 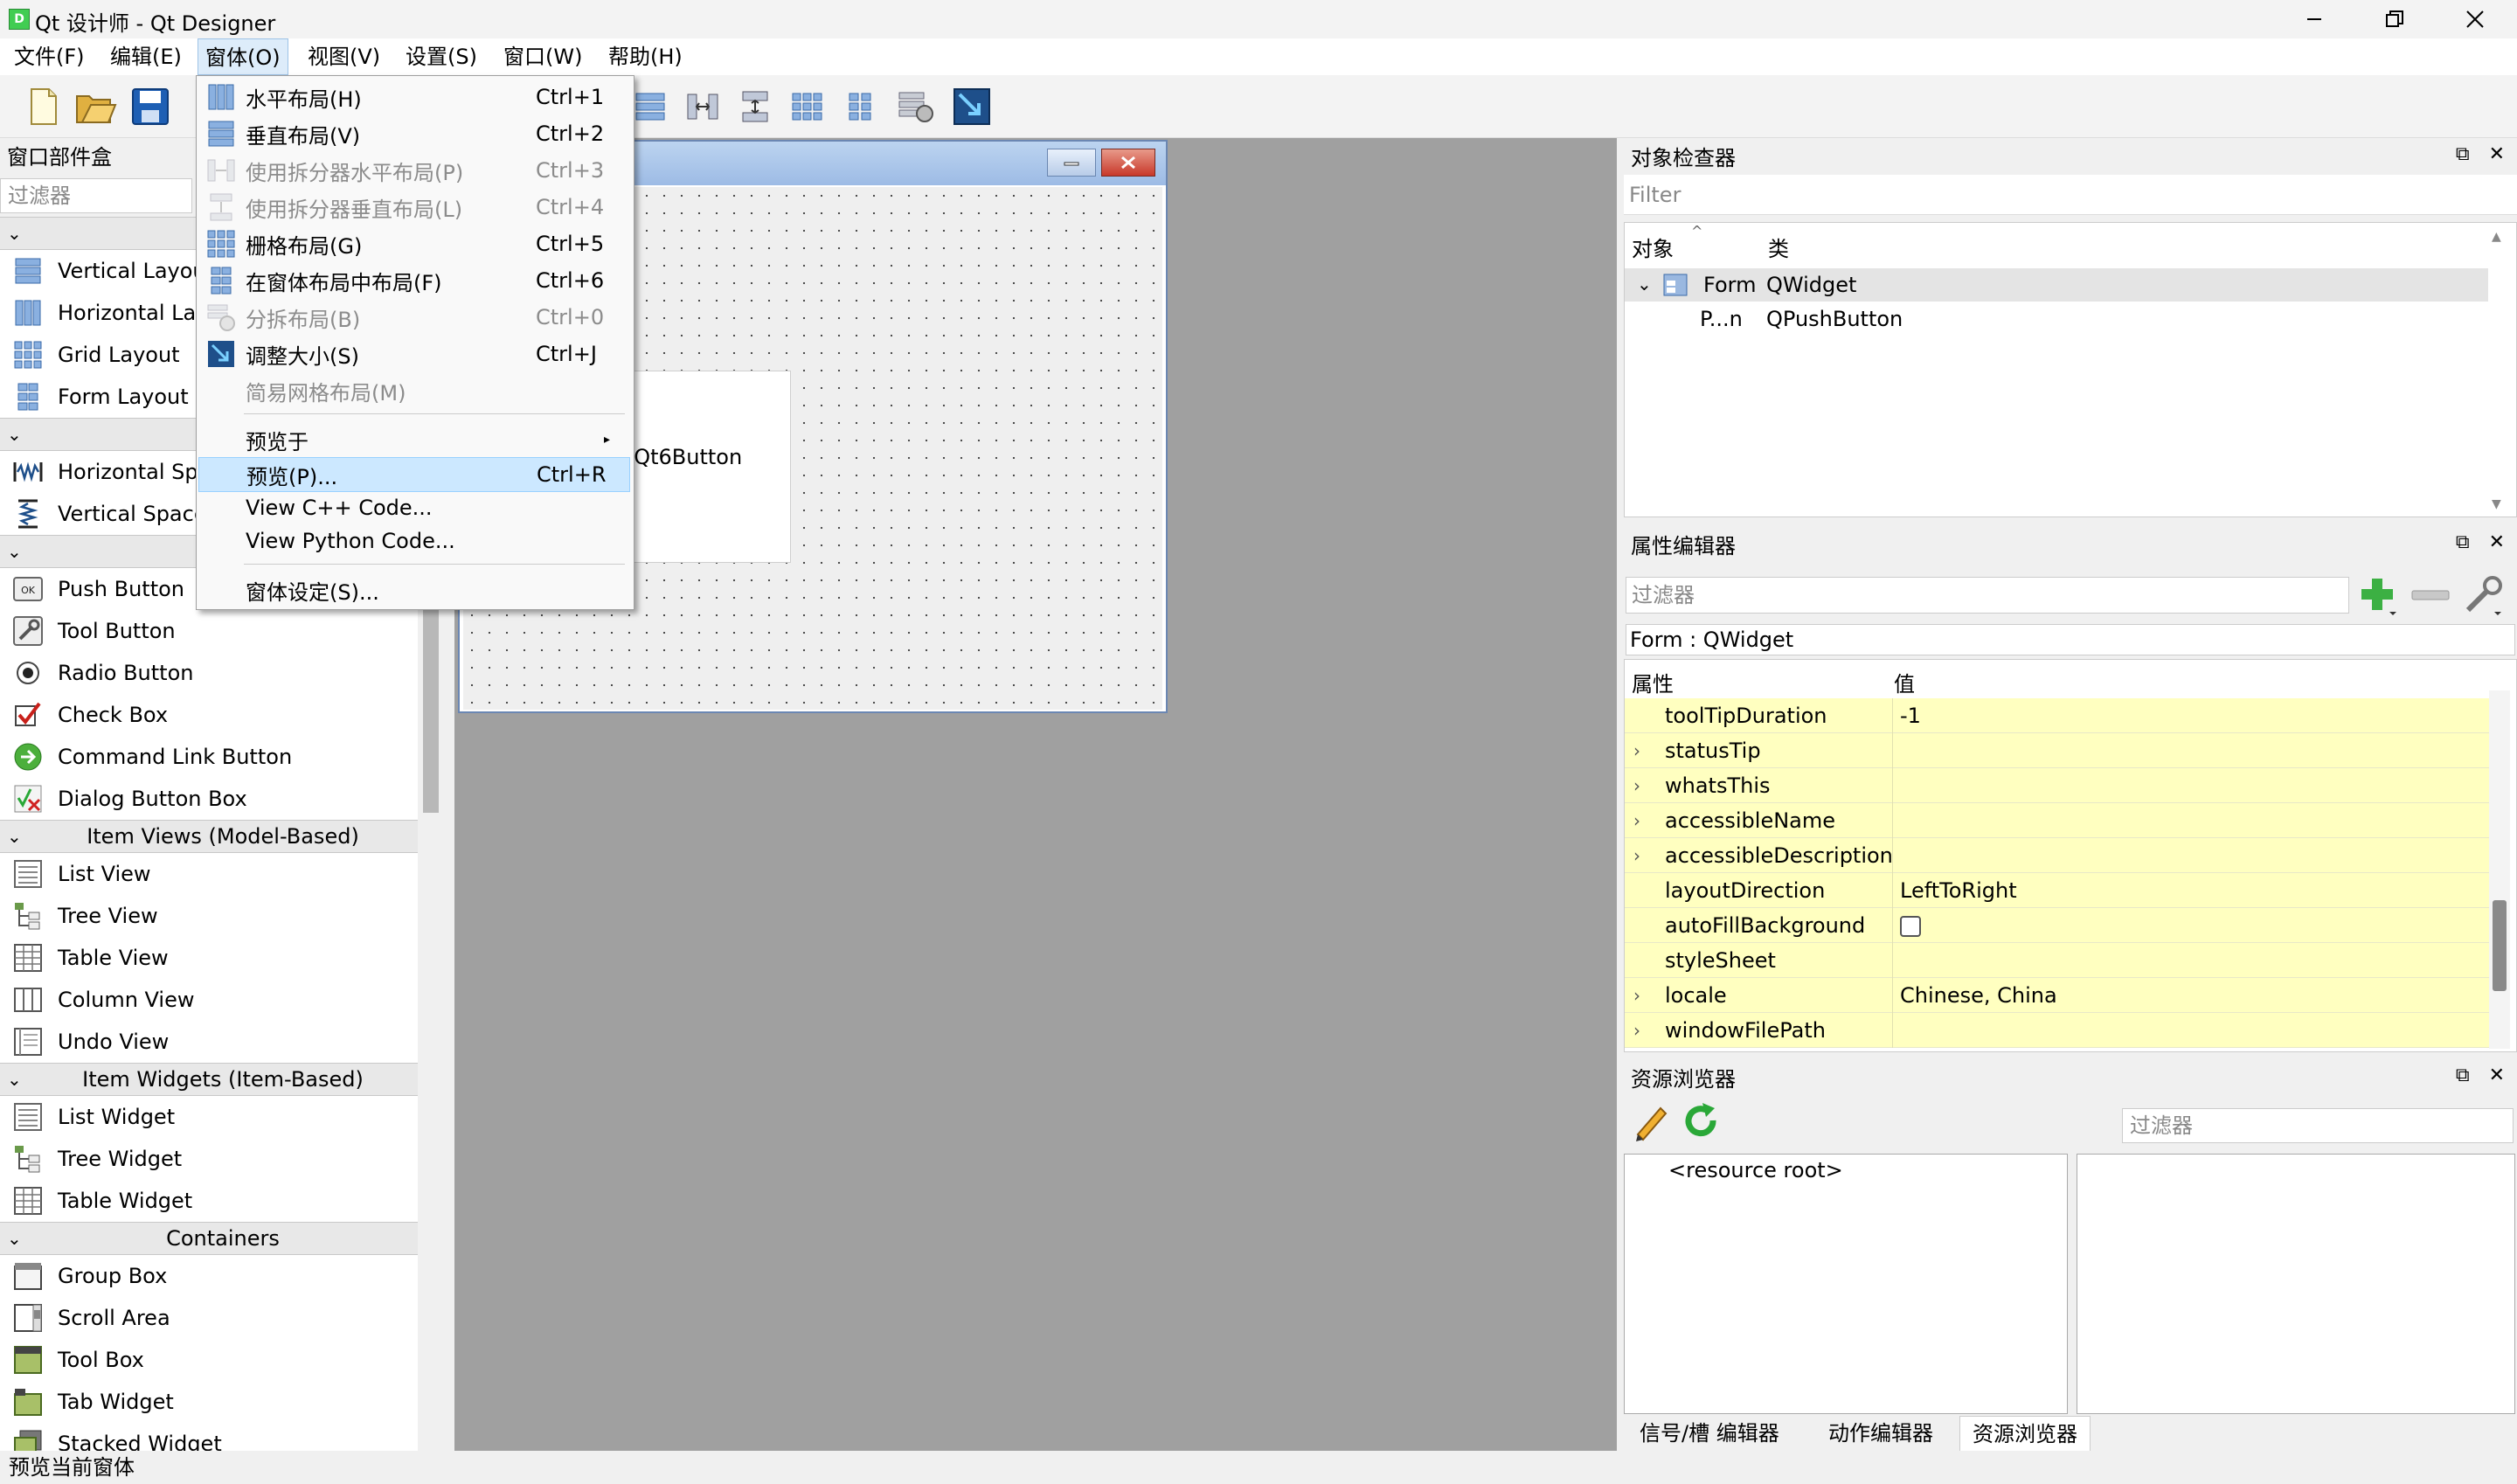 I want to click on widgetbox-category: ⌄ Containers, so click(x=209, y=1238).